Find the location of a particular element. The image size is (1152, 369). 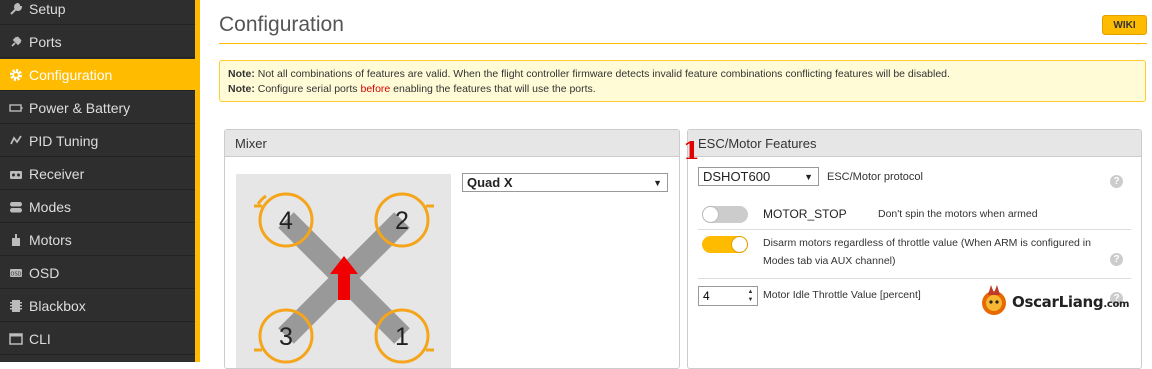

sidebar-item-power-battery: Power & Battery is located at coordinates (97, 108).